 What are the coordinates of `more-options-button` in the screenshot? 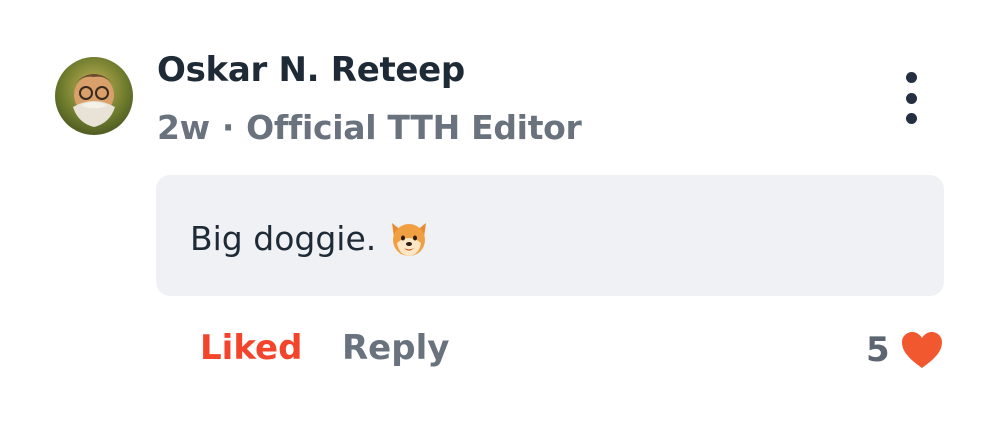 It's located at (911, 98).